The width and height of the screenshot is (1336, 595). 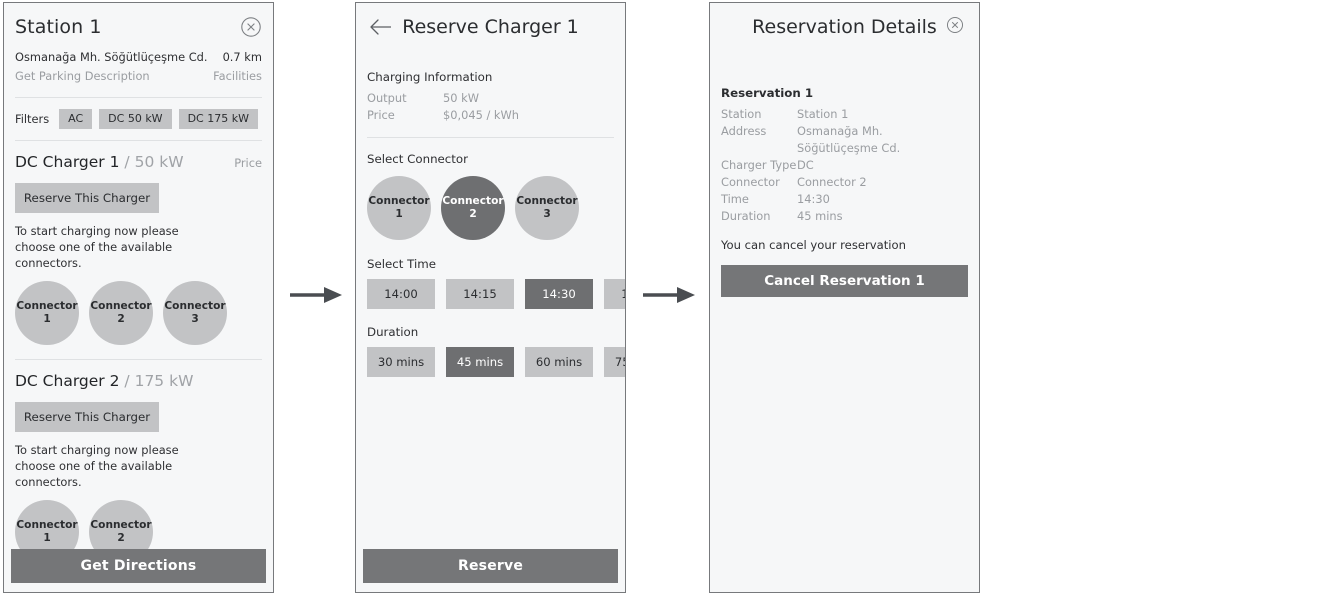 I want to click on duration-chip-45: 45 mins, so click(x=480, y=362).